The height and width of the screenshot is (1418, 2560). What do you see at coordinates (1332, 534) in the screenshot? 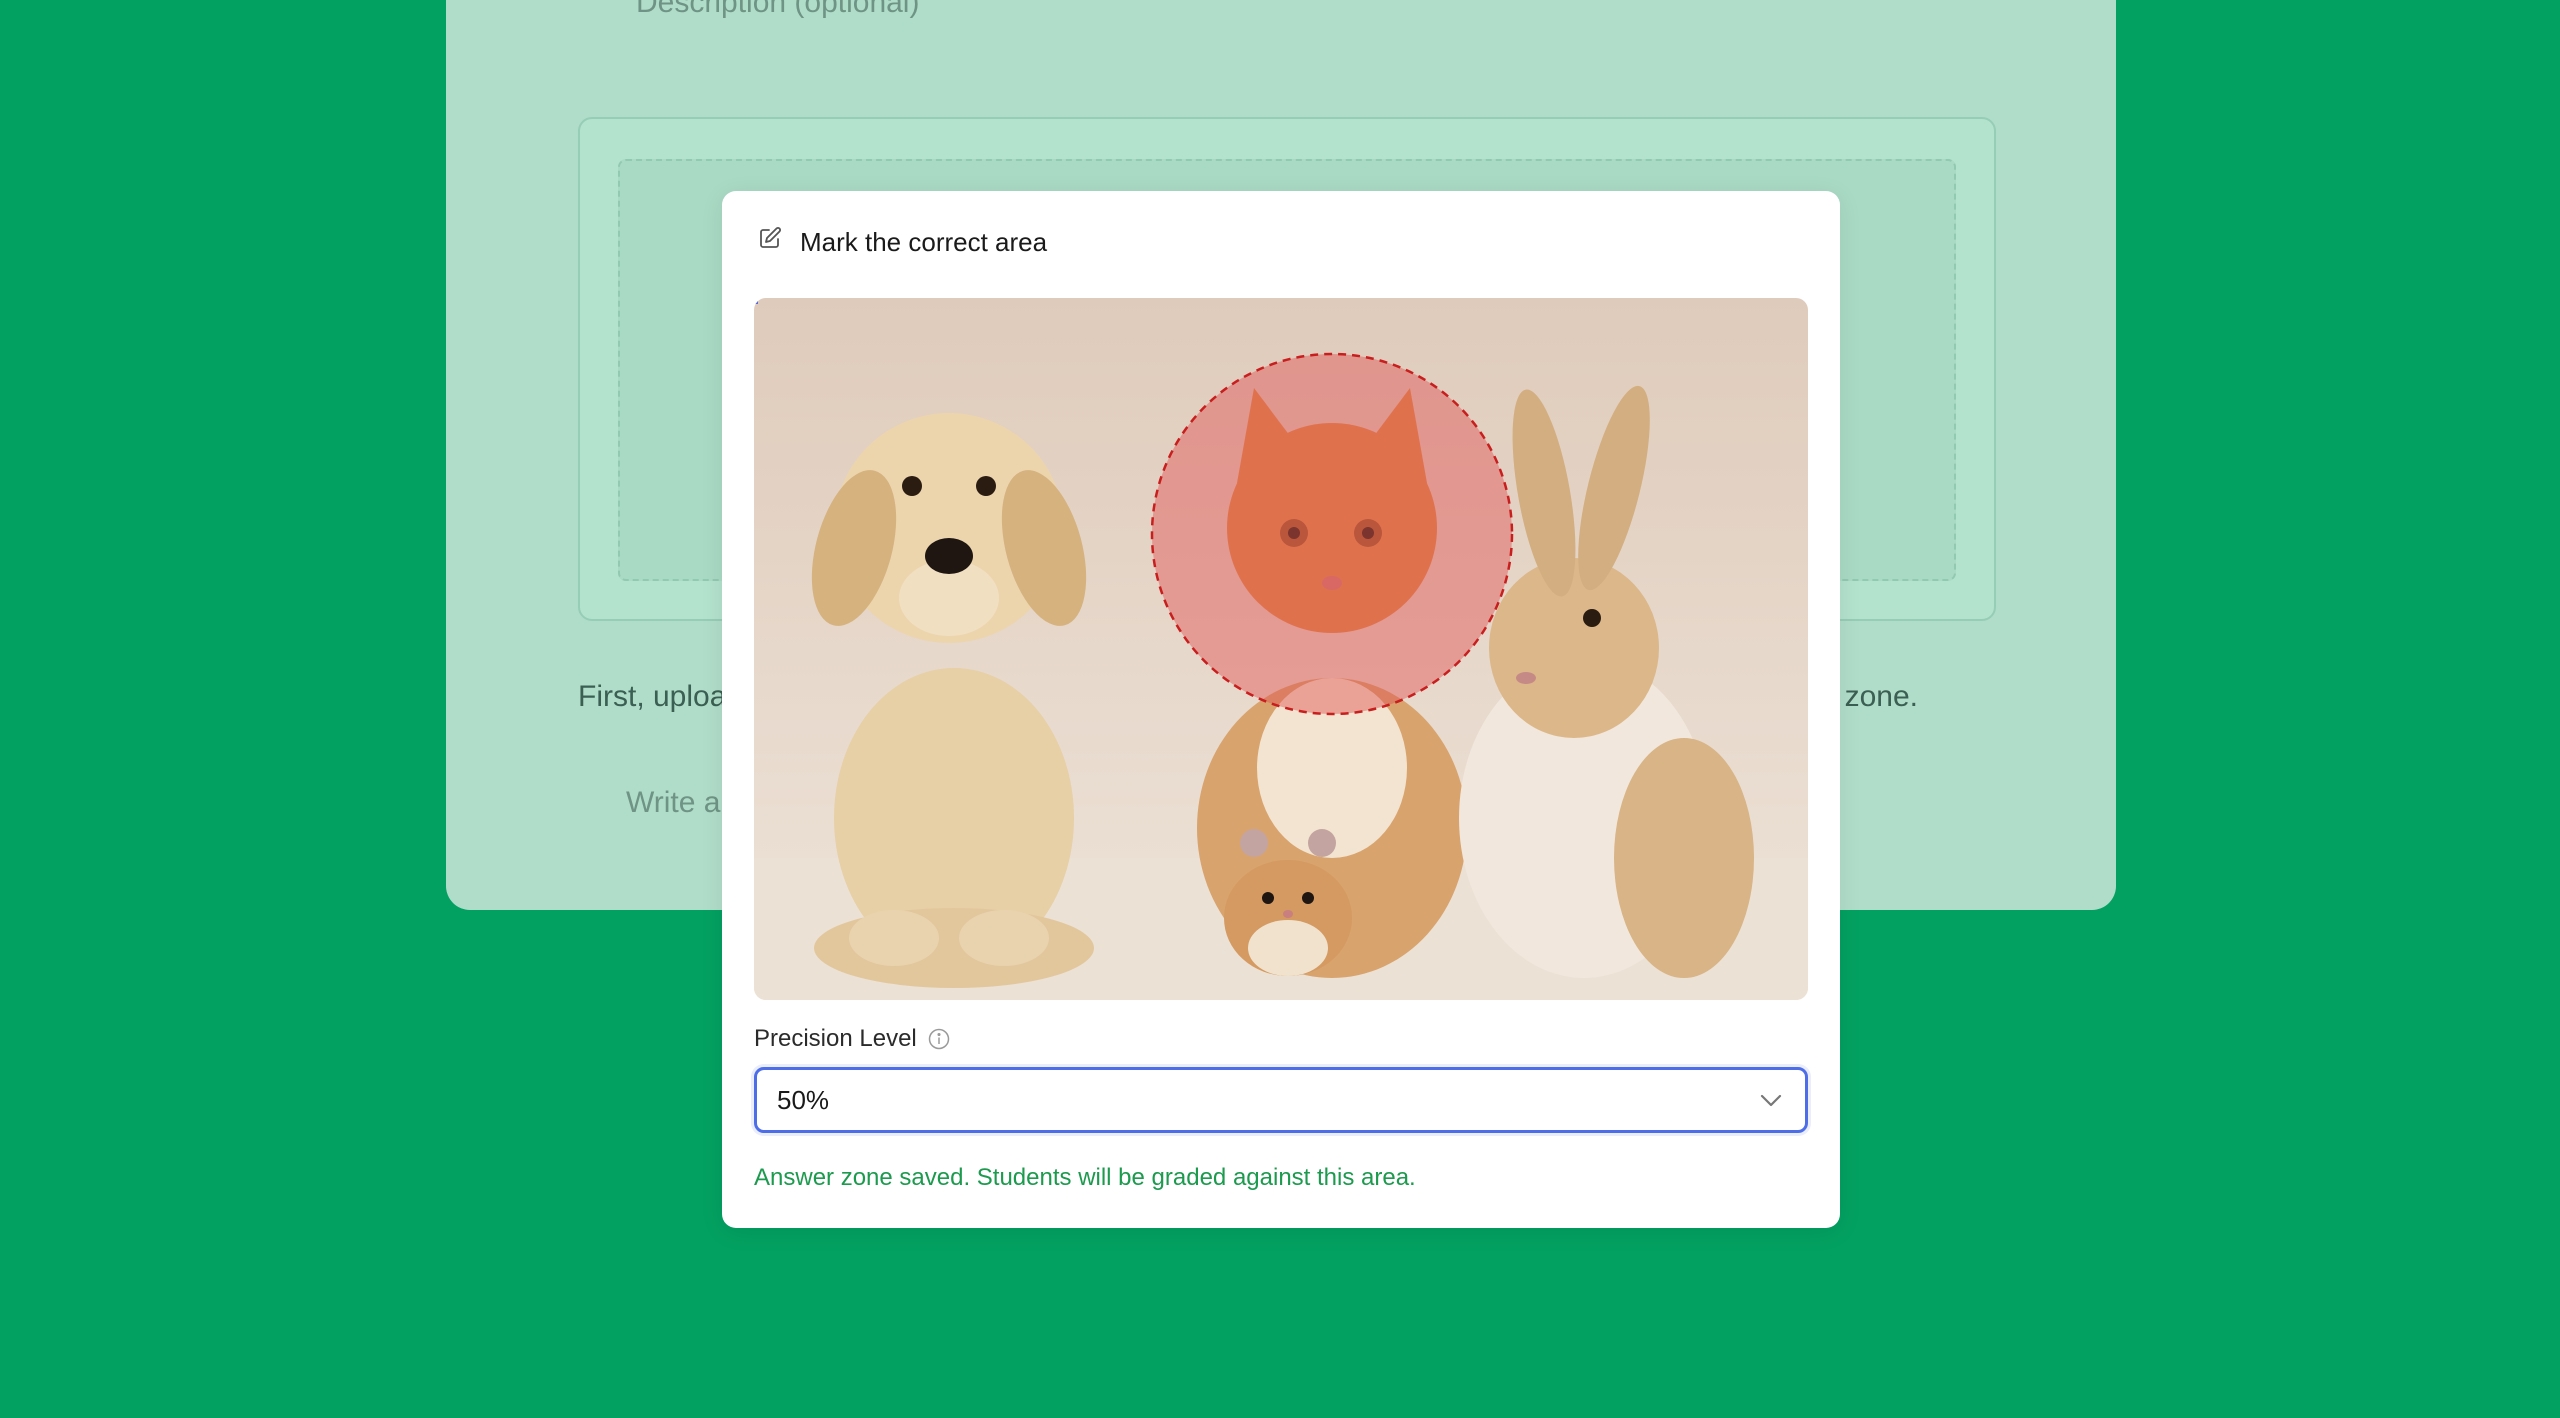
I see `answer-zone` at bounding box center [1332, 534].